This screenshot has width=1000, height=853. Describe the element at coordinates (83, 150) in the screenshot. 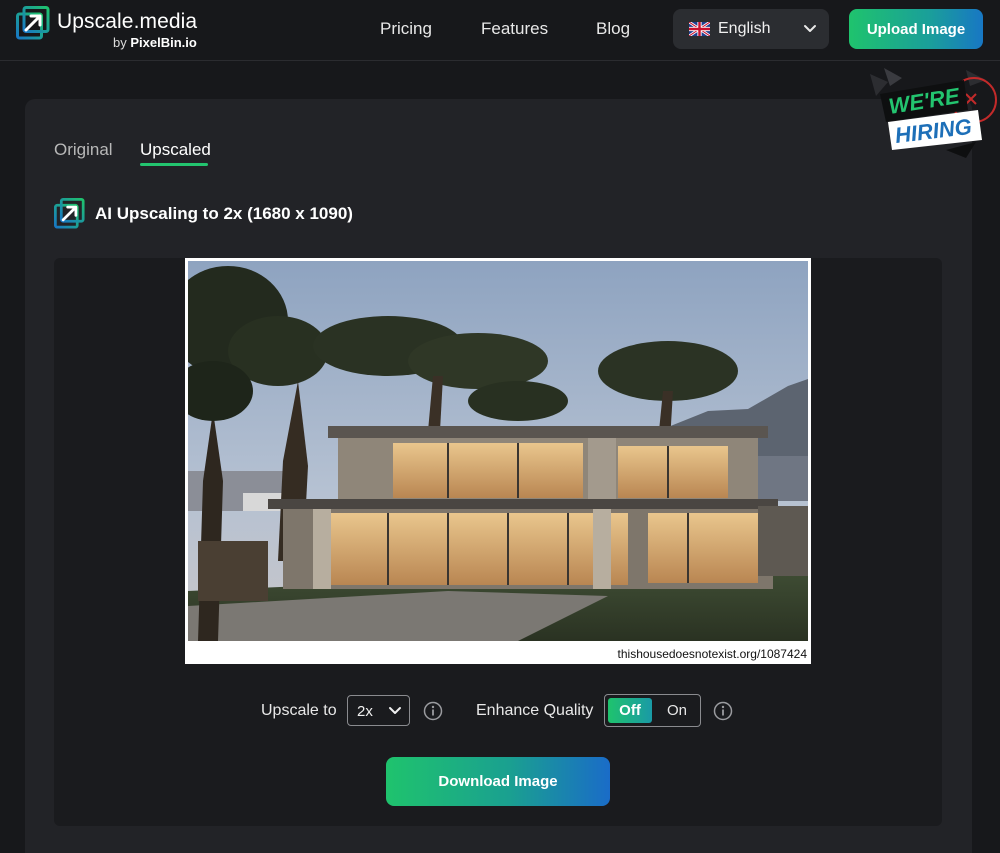

I see `tab-original: Original` at that location.